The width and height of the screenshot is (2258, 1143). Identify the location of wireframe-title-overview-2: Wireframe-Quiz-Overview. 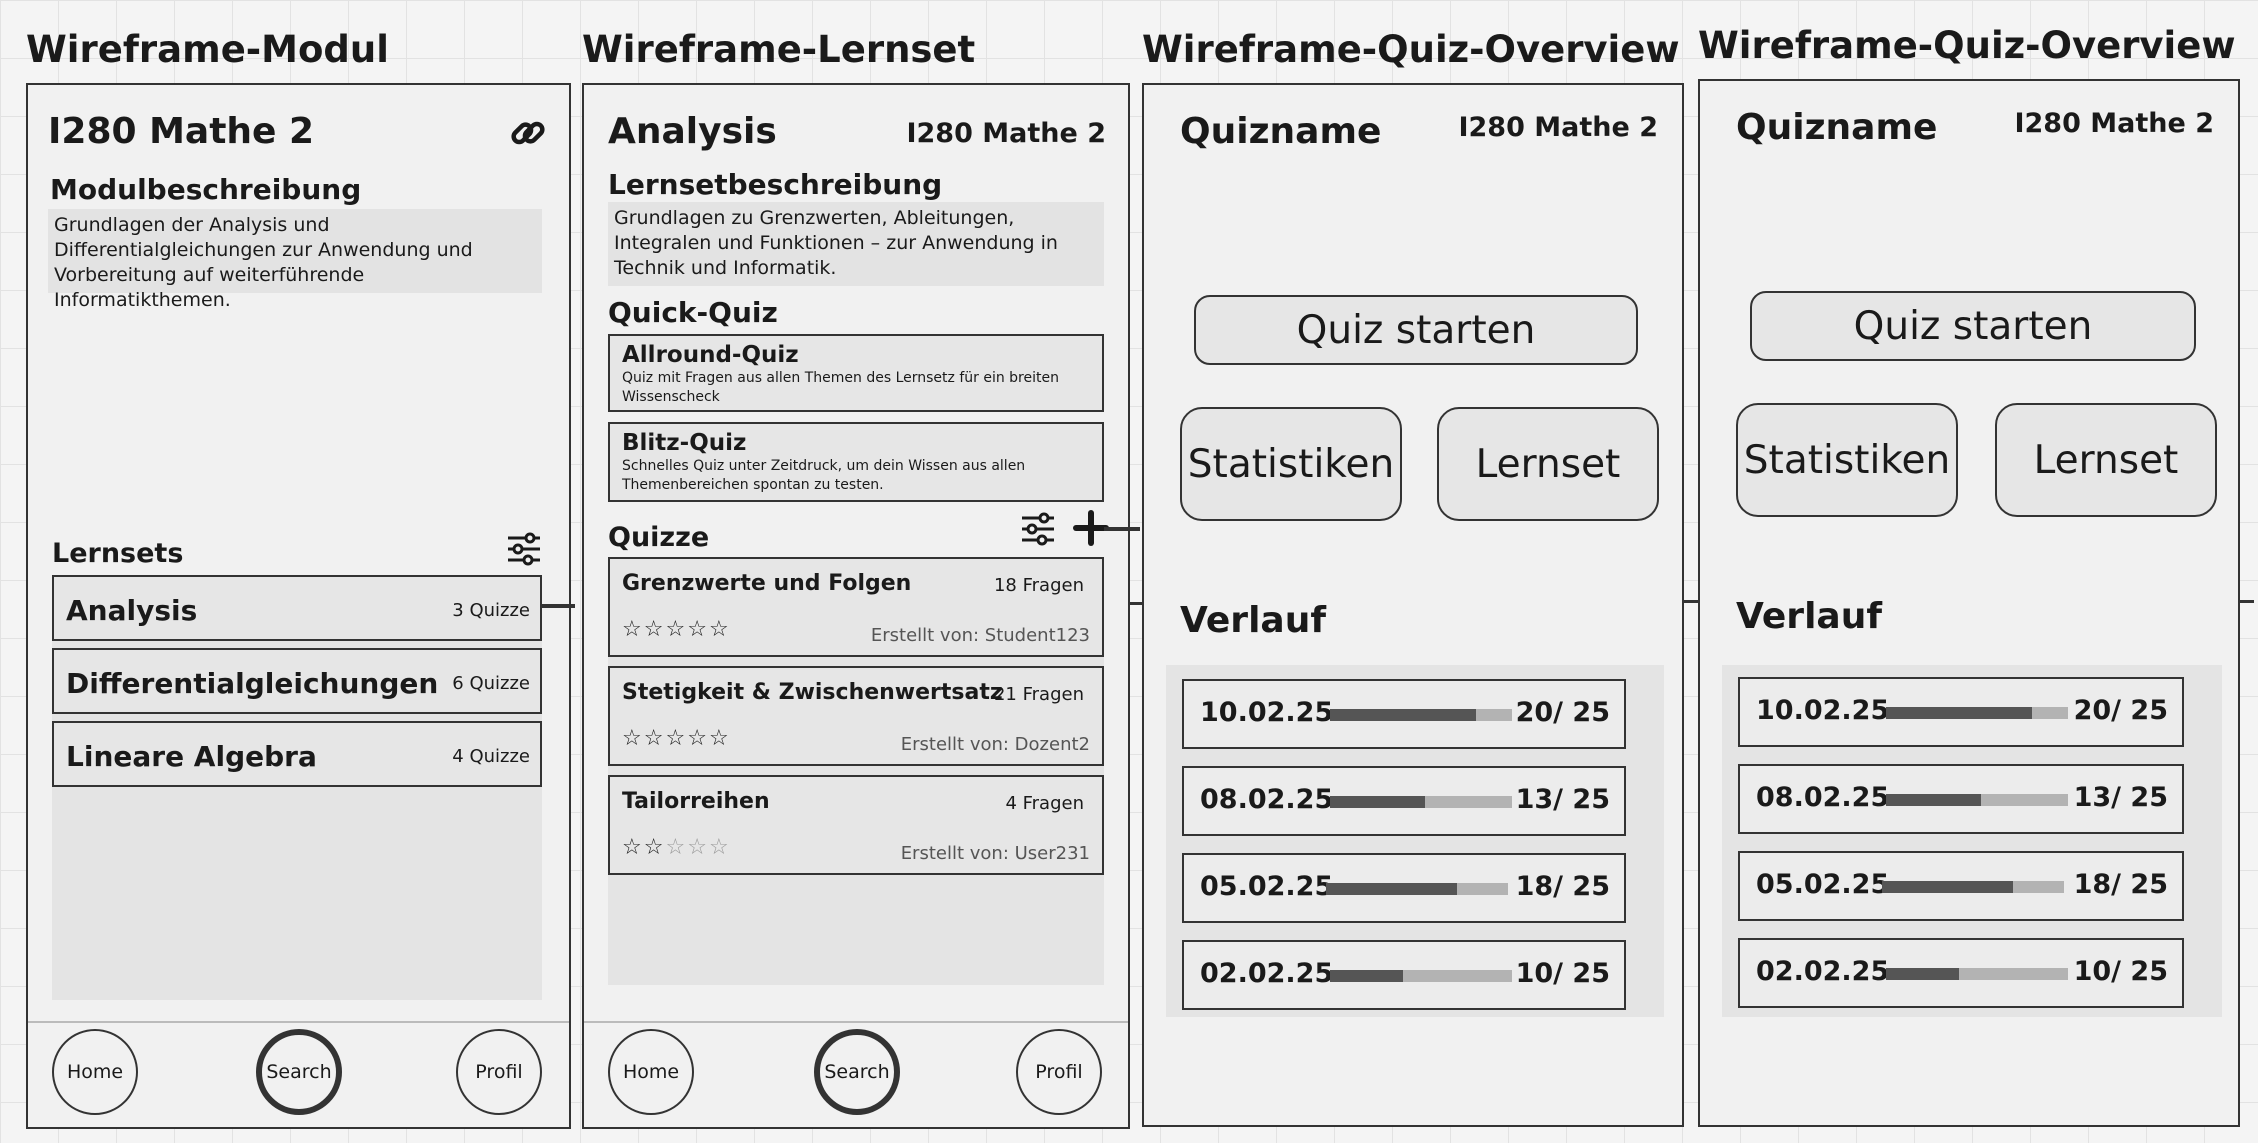
(1967, 45).